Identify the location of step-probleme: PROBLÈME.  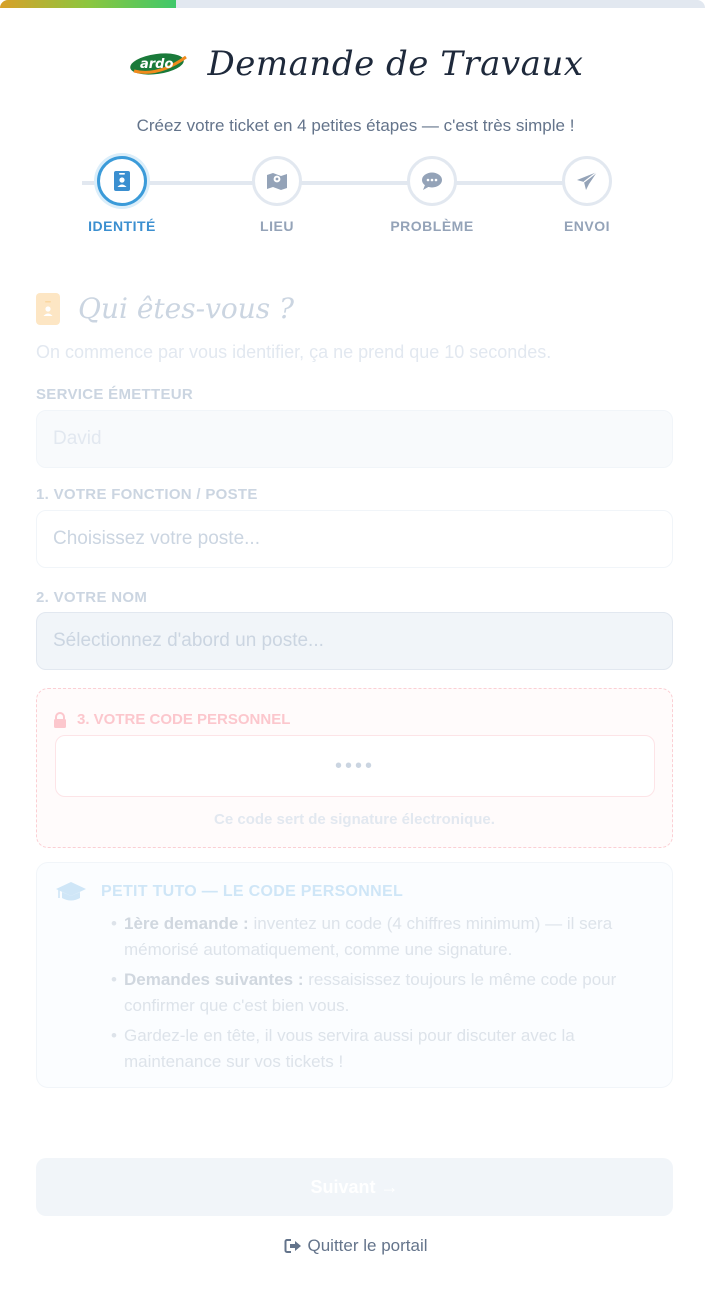
(432, 195).